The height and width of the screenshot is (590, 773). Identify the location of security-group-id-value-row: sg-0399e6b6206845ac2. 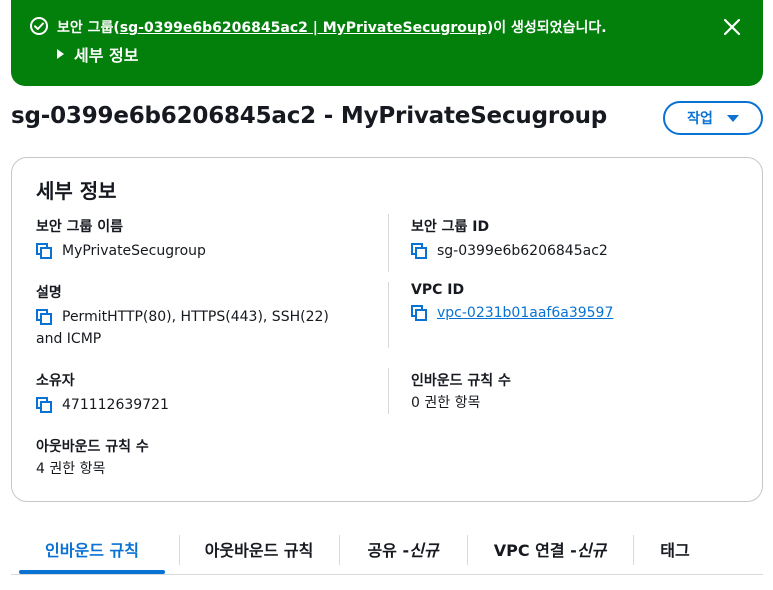
(509, 251).